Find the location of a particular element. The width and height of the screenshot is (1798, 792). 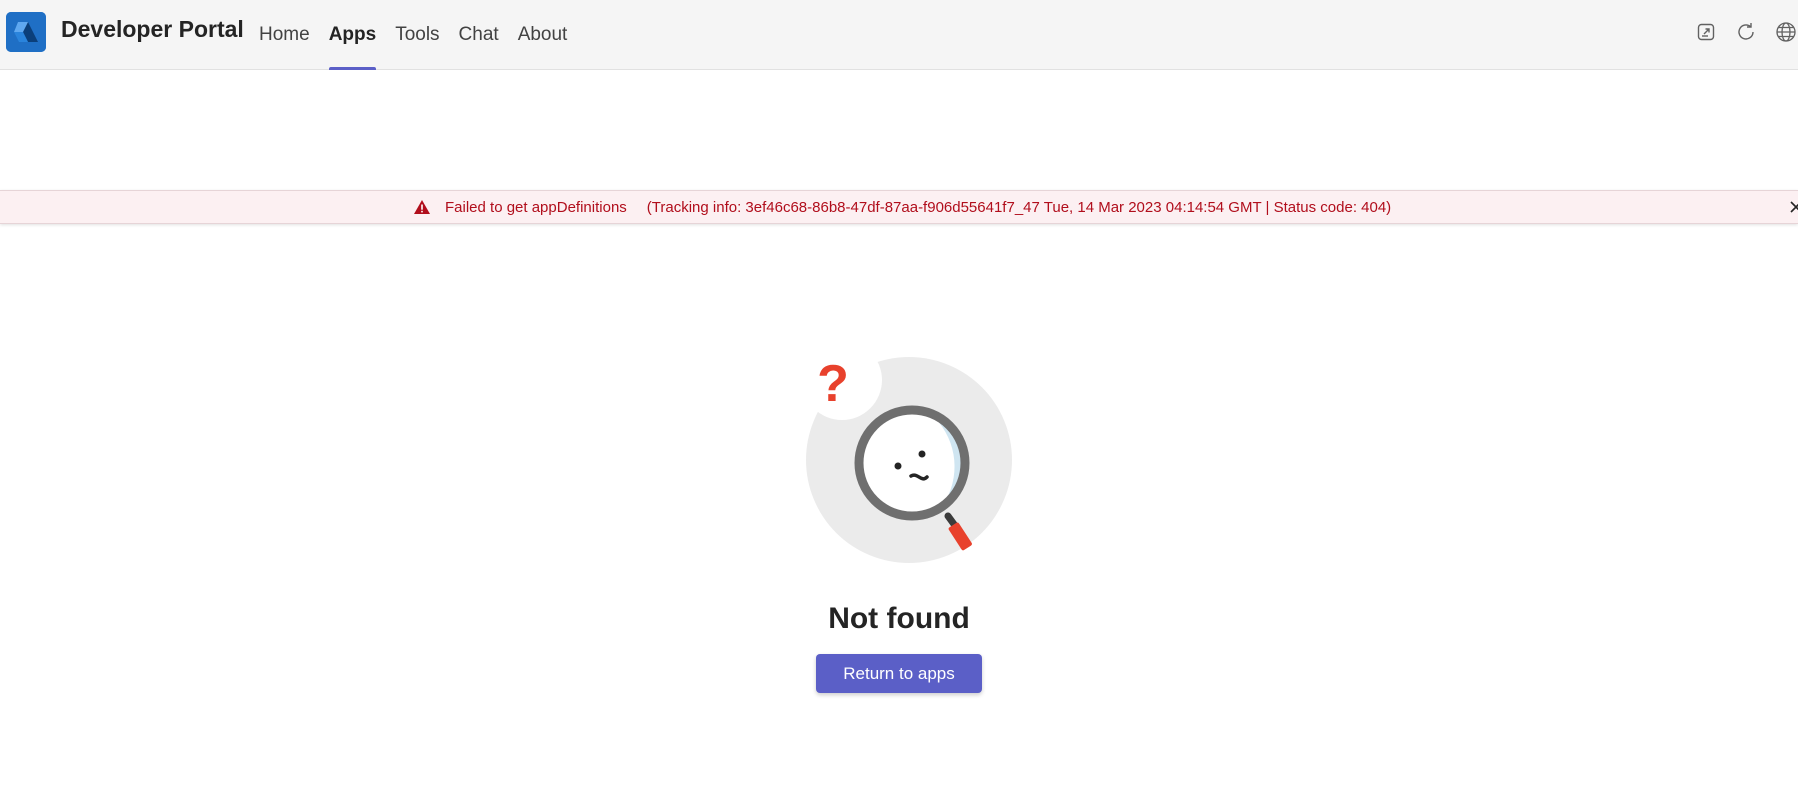

globe-icon is located at coordinates (1786, 32).